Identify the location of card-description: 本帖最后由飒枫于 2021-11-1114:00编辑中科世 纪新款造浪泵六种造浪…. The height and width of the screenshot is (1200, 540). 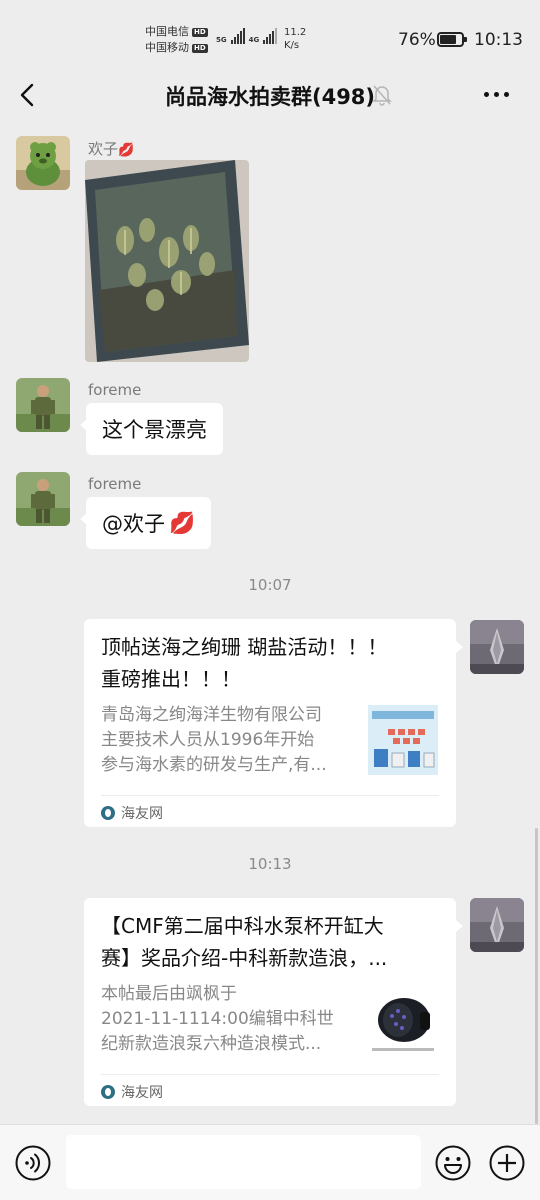
(217, 1019).